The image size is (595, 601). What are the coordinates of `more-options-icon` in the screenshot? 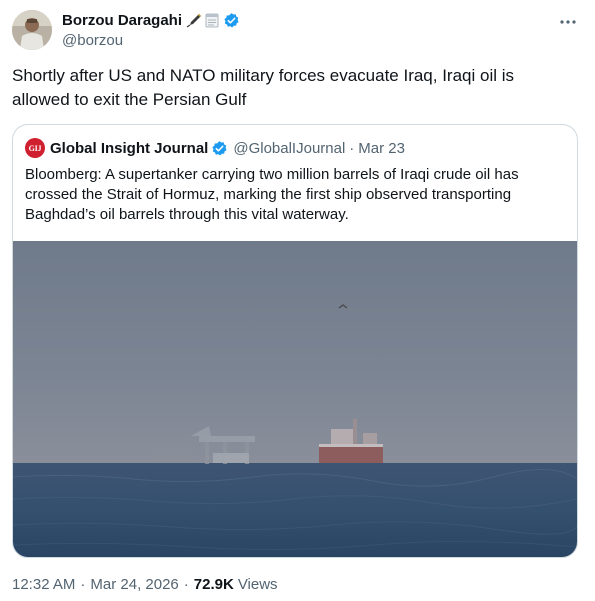 It's located at (568, 22).